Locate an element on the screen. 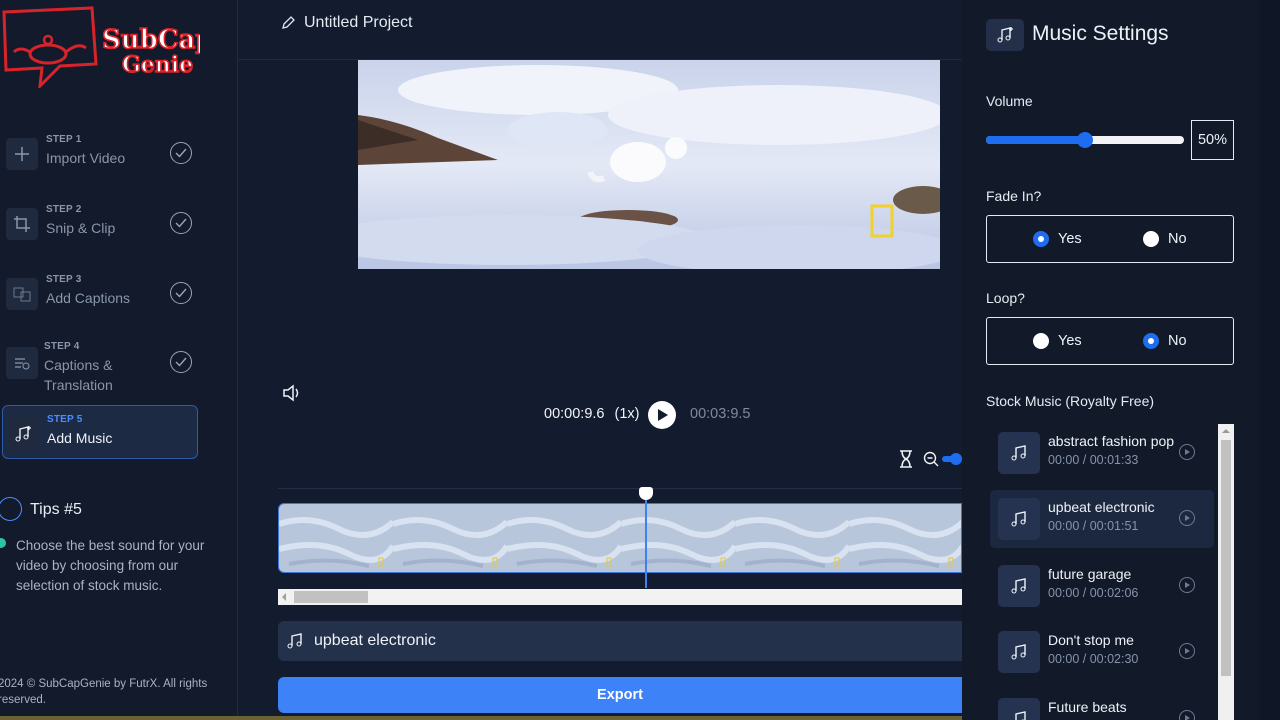  hourglass-icon is located at coordinates (906, 459).